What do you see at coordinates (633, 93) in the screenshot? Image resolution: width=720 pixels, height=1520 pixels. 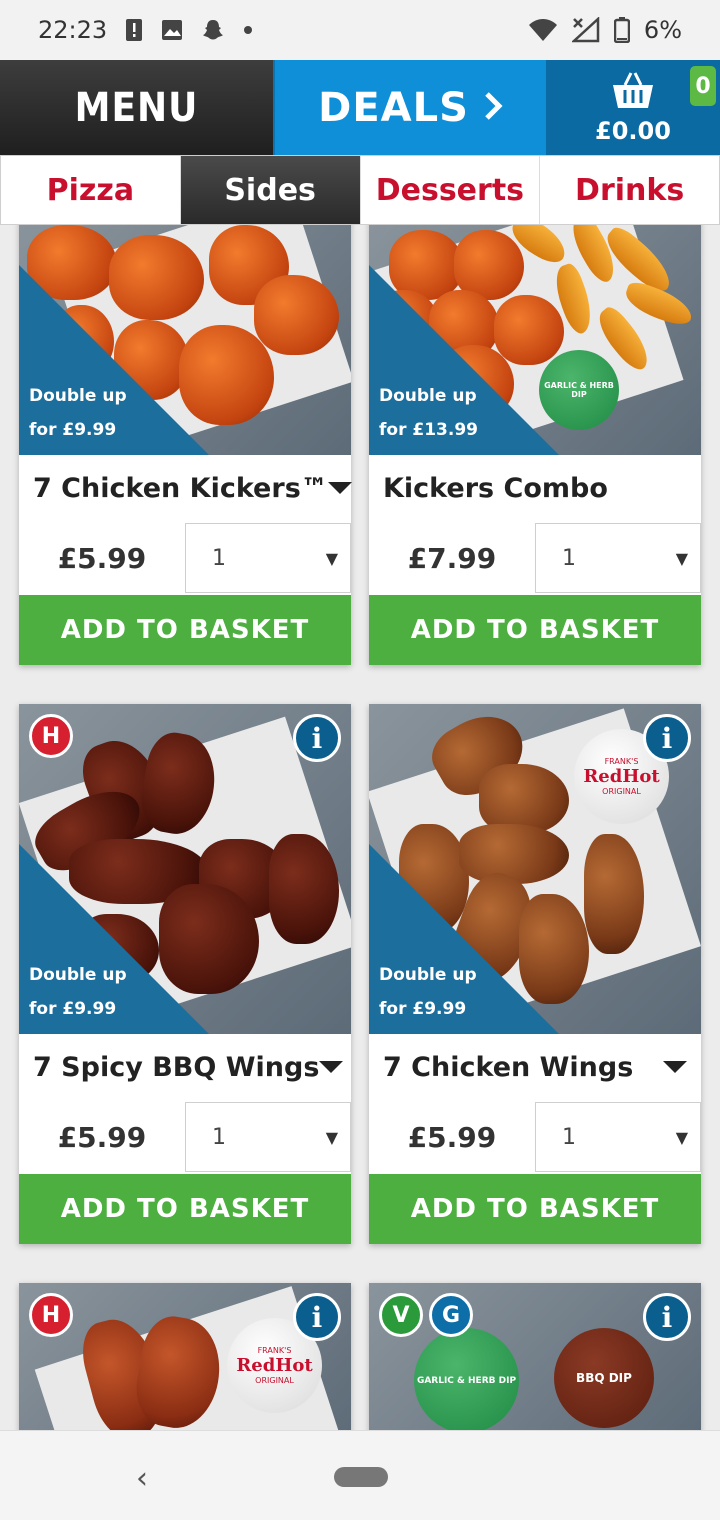 I see `basket-icon` at bounding box center [633, 93].